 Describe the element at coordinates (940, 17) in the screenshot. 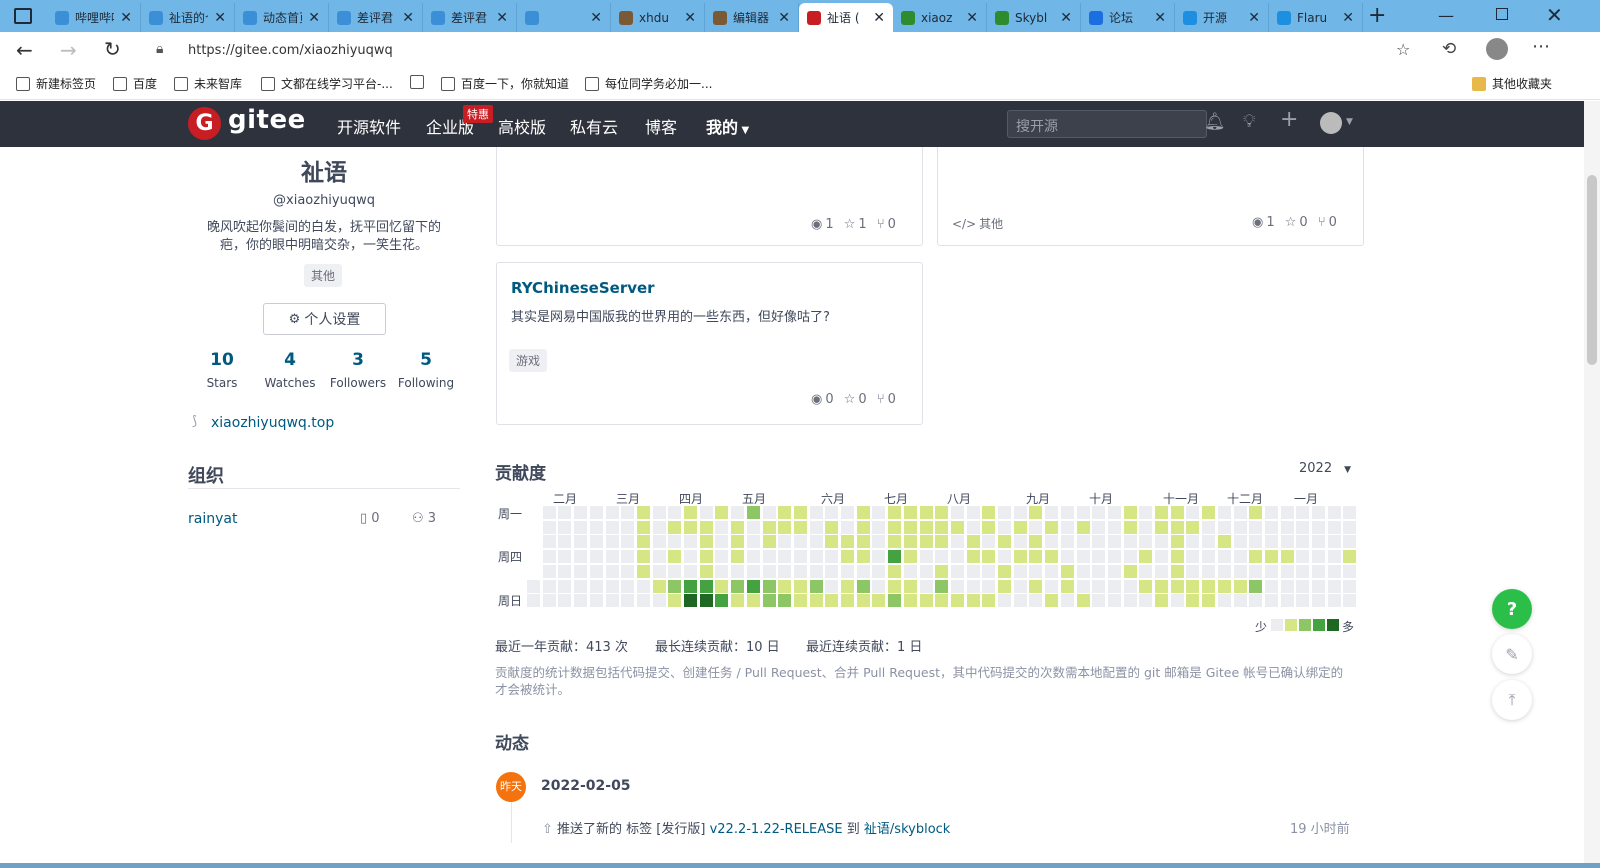

I see `browser-tab: xiaoz ✕` at that location.